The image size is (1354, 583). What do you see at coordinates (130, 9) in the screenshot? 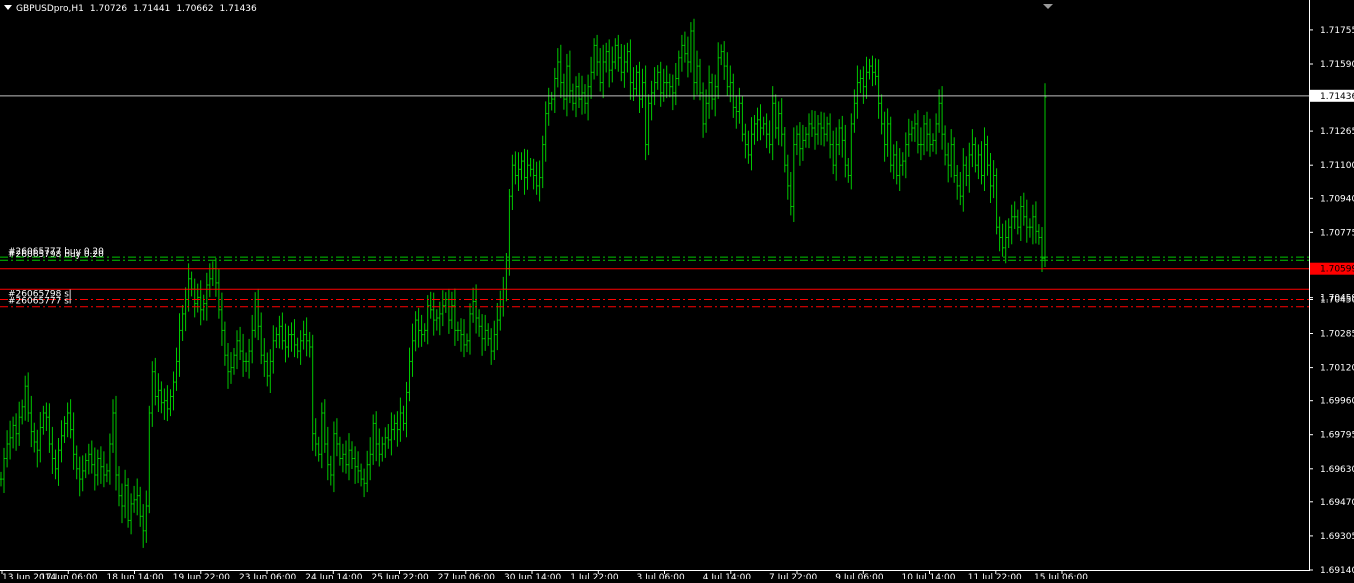
I see `chart-header: GBPUSDpro,H1 1.70726 1.71441 1.70662 1.71436` at bounding box center [130, 9].